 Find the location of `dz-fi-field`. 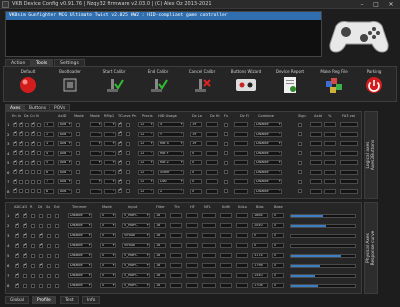

dz-fi-field is located at coordinates (241, 181).